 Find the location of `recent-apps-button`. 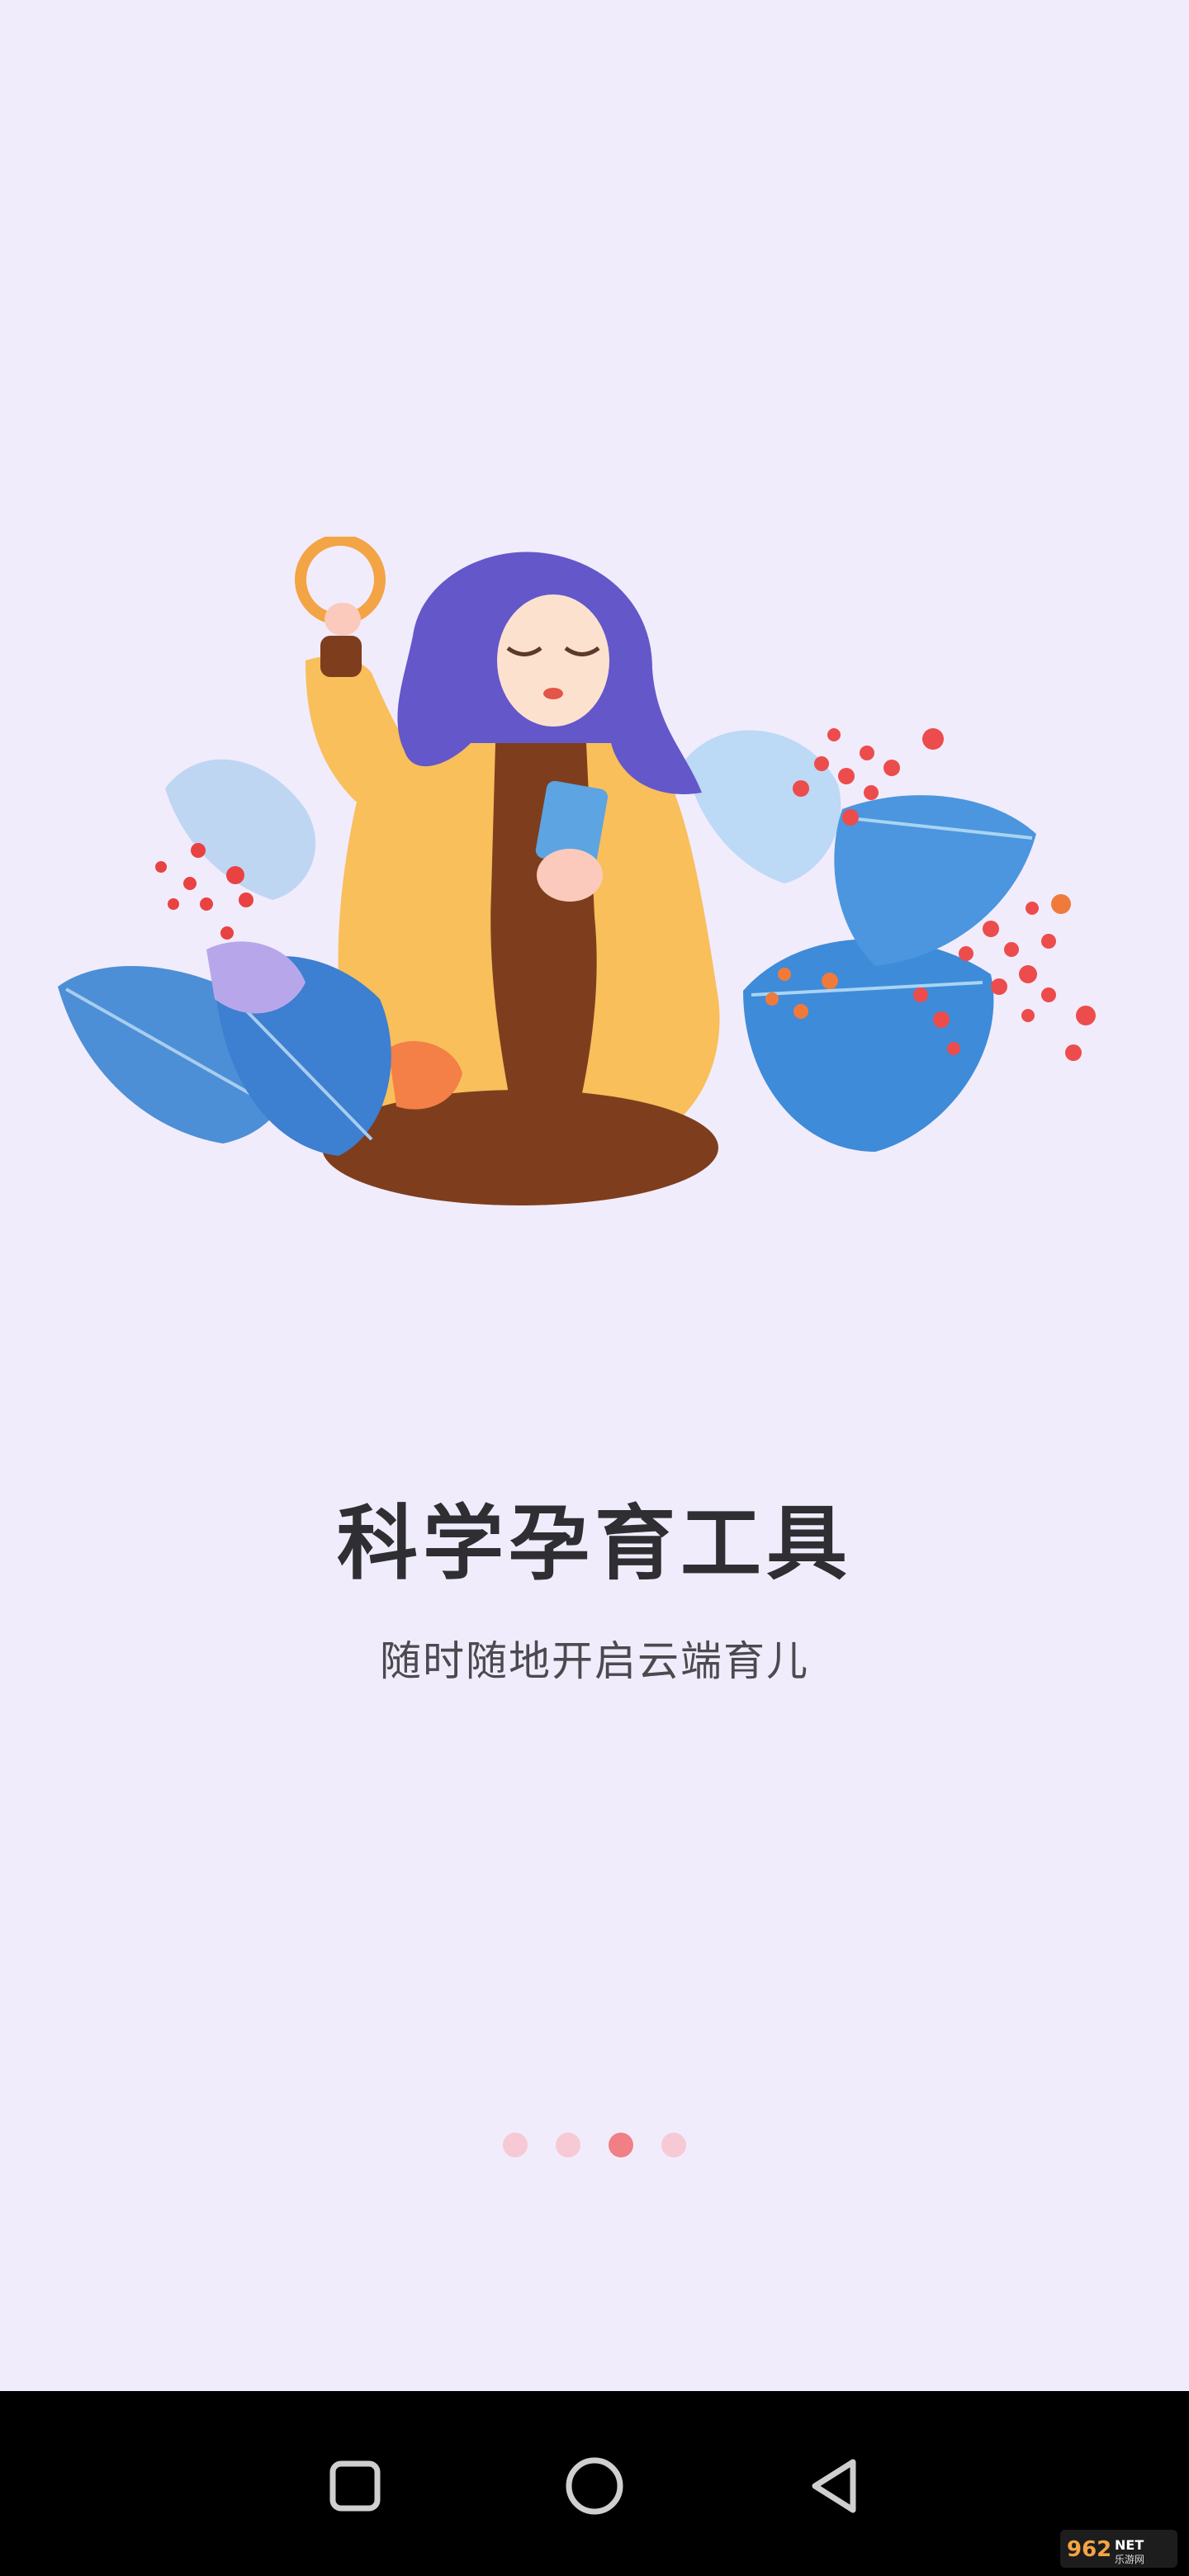

recent-apps-button is located at coordinates (355, 2486).